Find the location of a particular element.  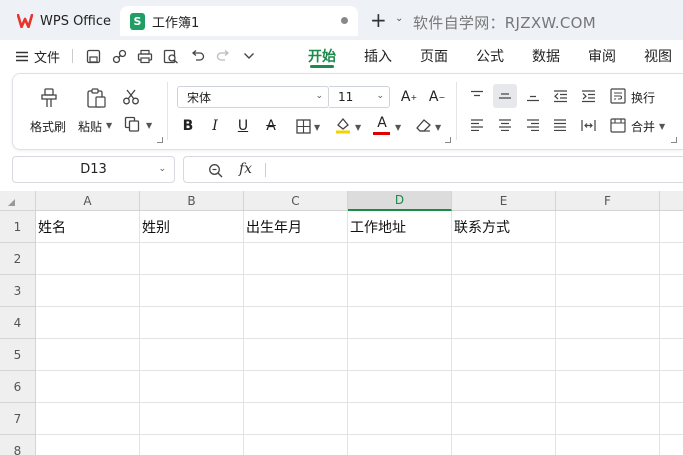

column-header-b: B is located at coordinates (192, 201).